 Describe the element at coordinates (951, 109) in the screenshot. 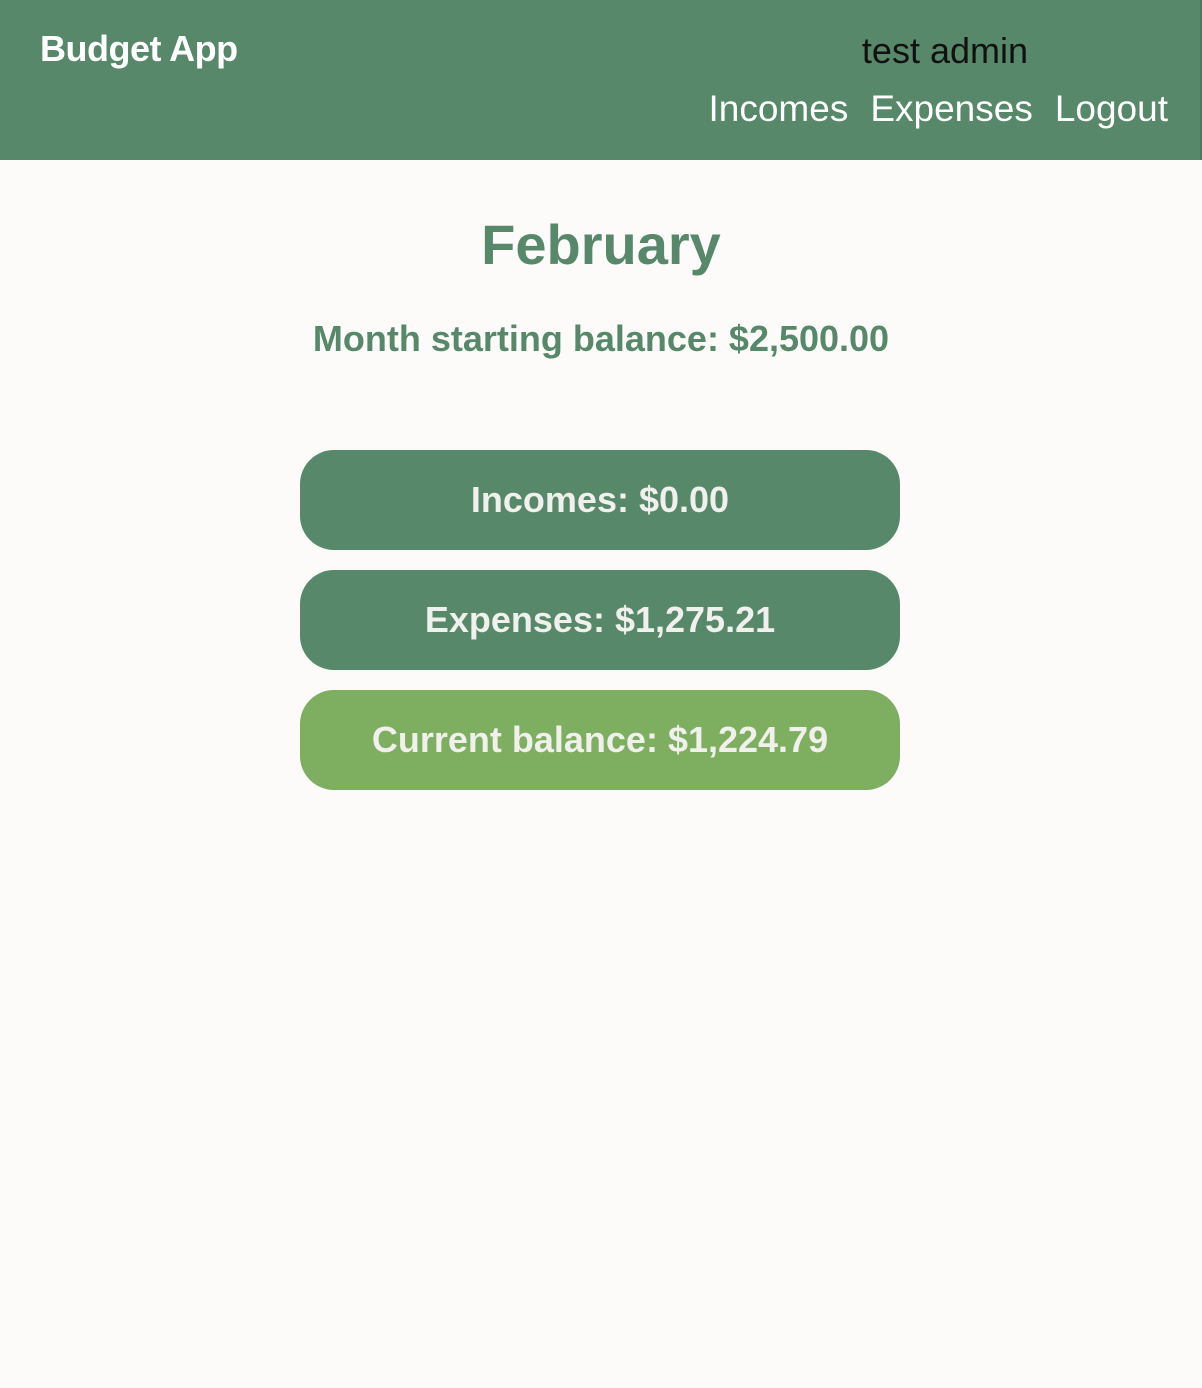

I see `nav-link-expenses: Expenses` at that location.